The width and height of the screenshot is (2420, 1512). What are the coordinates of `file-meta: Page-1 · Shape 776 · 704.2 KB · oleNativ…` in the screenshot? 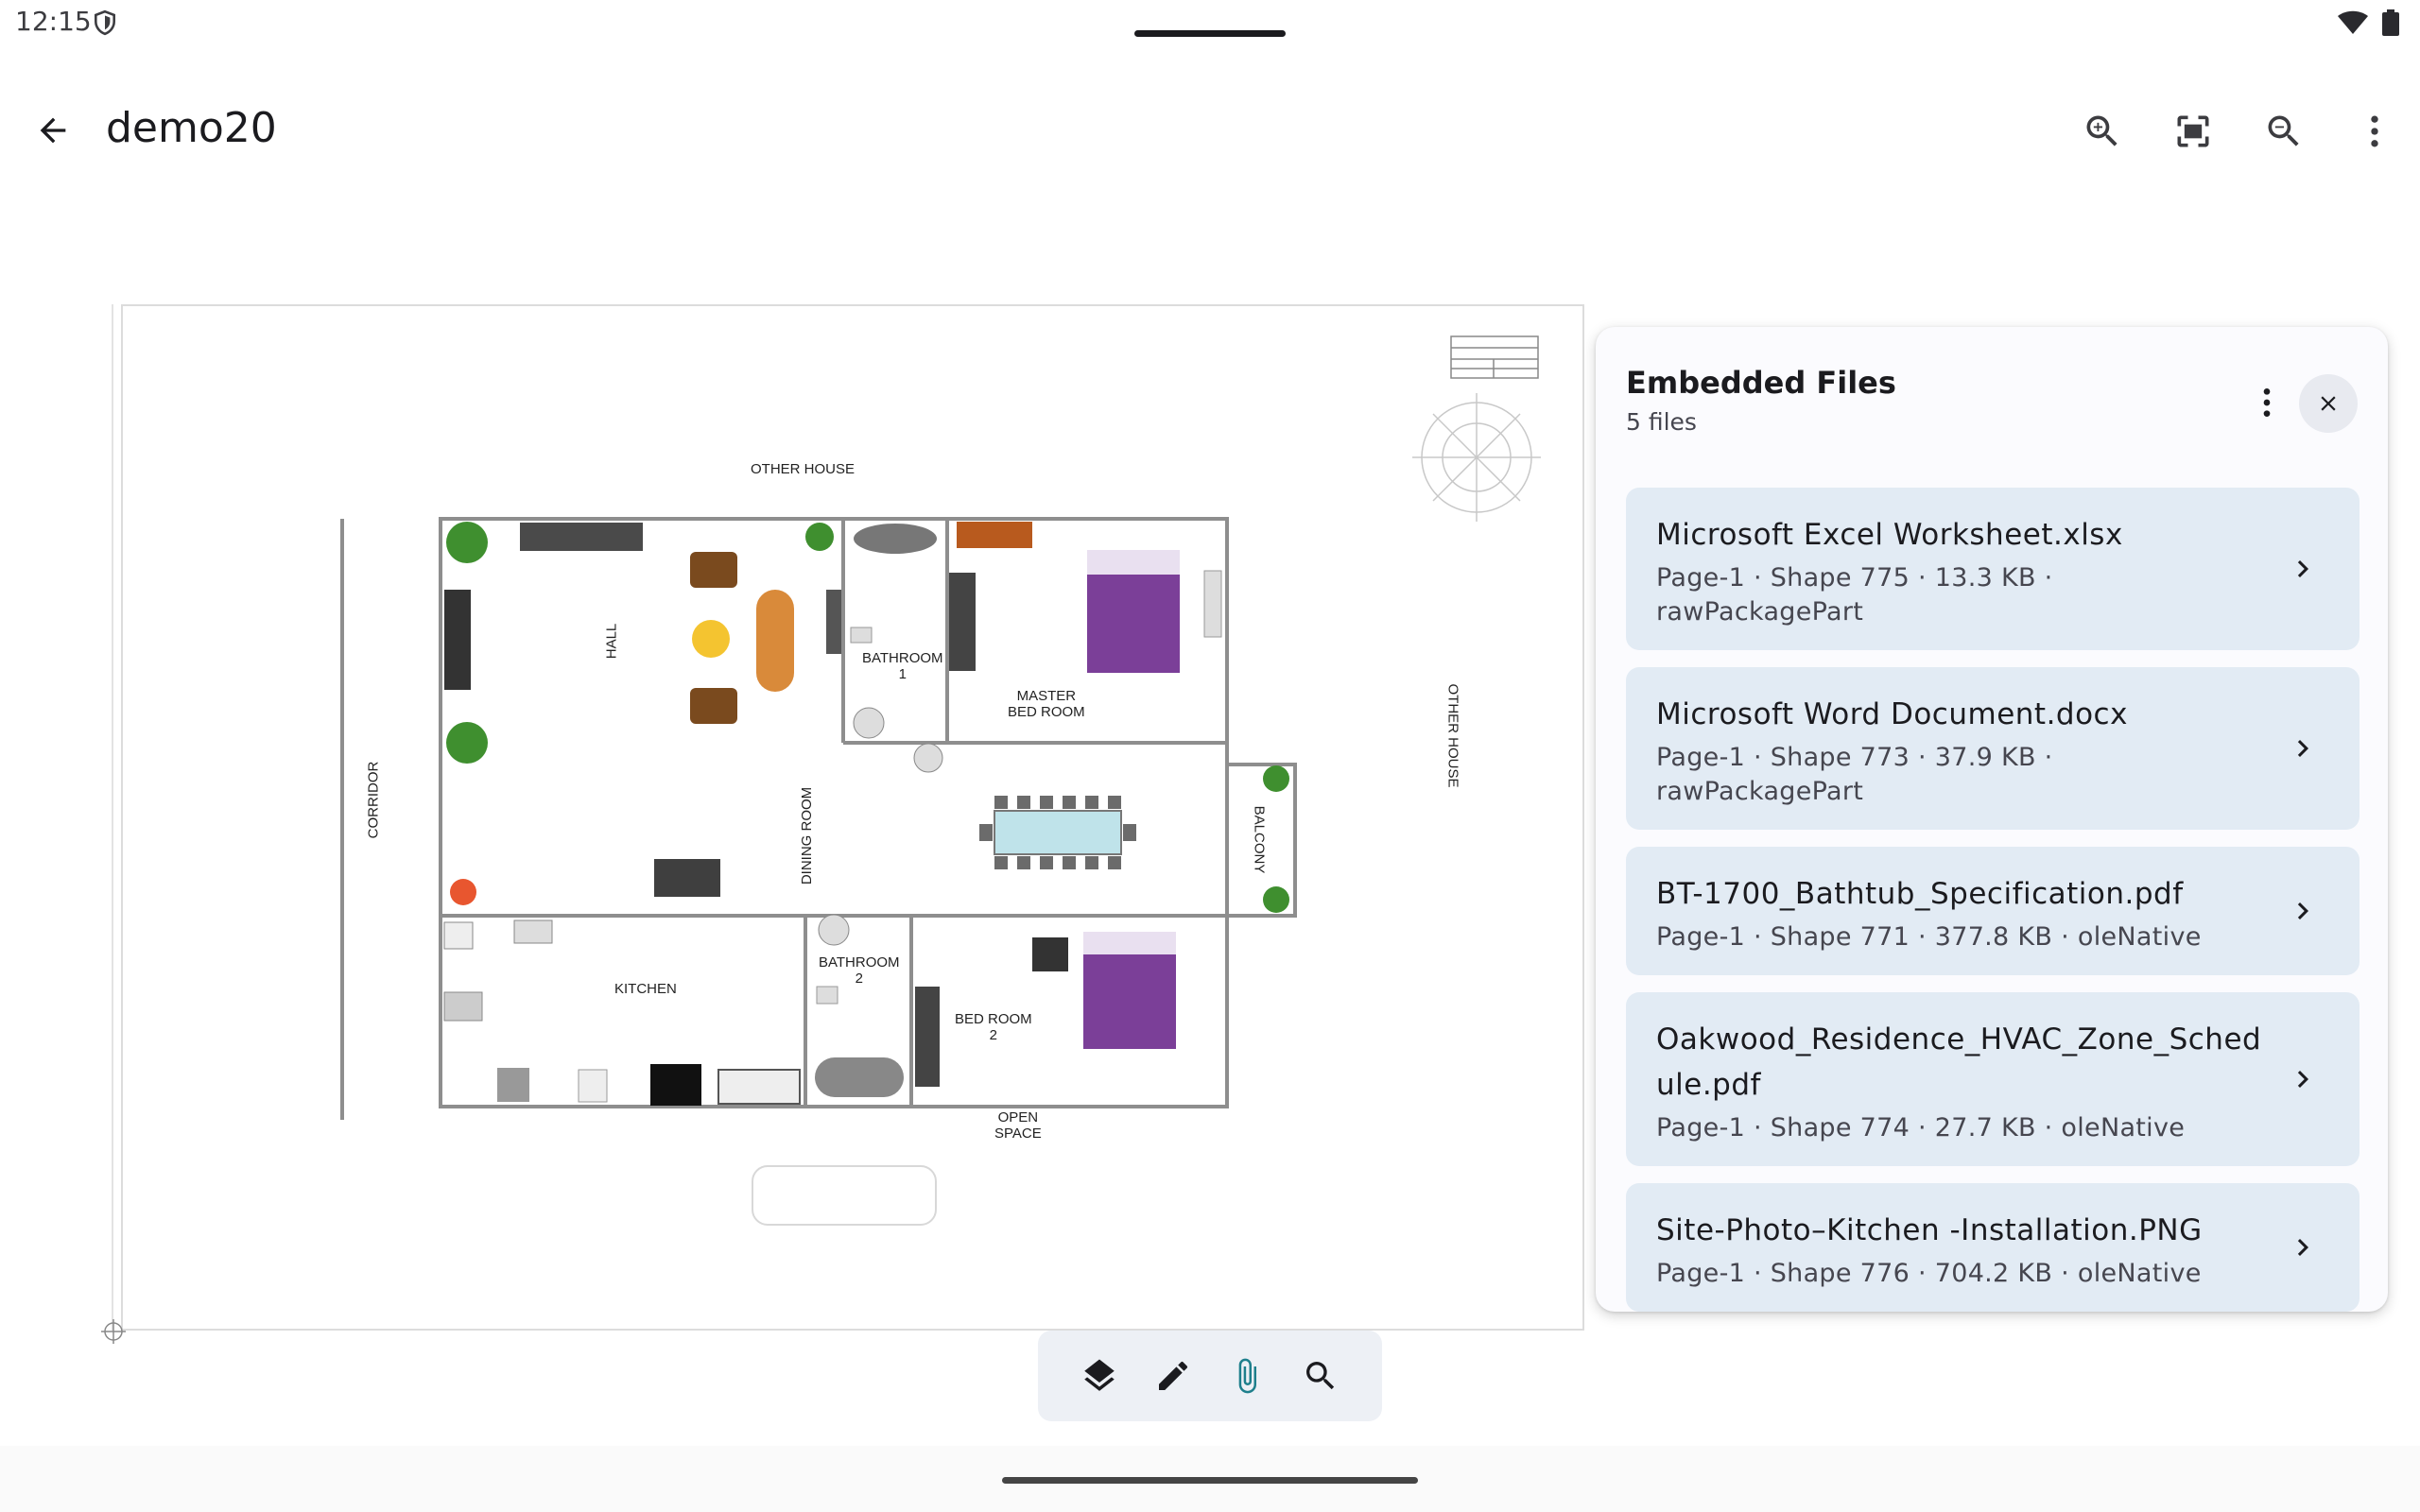 It's located at (1929, 1273).